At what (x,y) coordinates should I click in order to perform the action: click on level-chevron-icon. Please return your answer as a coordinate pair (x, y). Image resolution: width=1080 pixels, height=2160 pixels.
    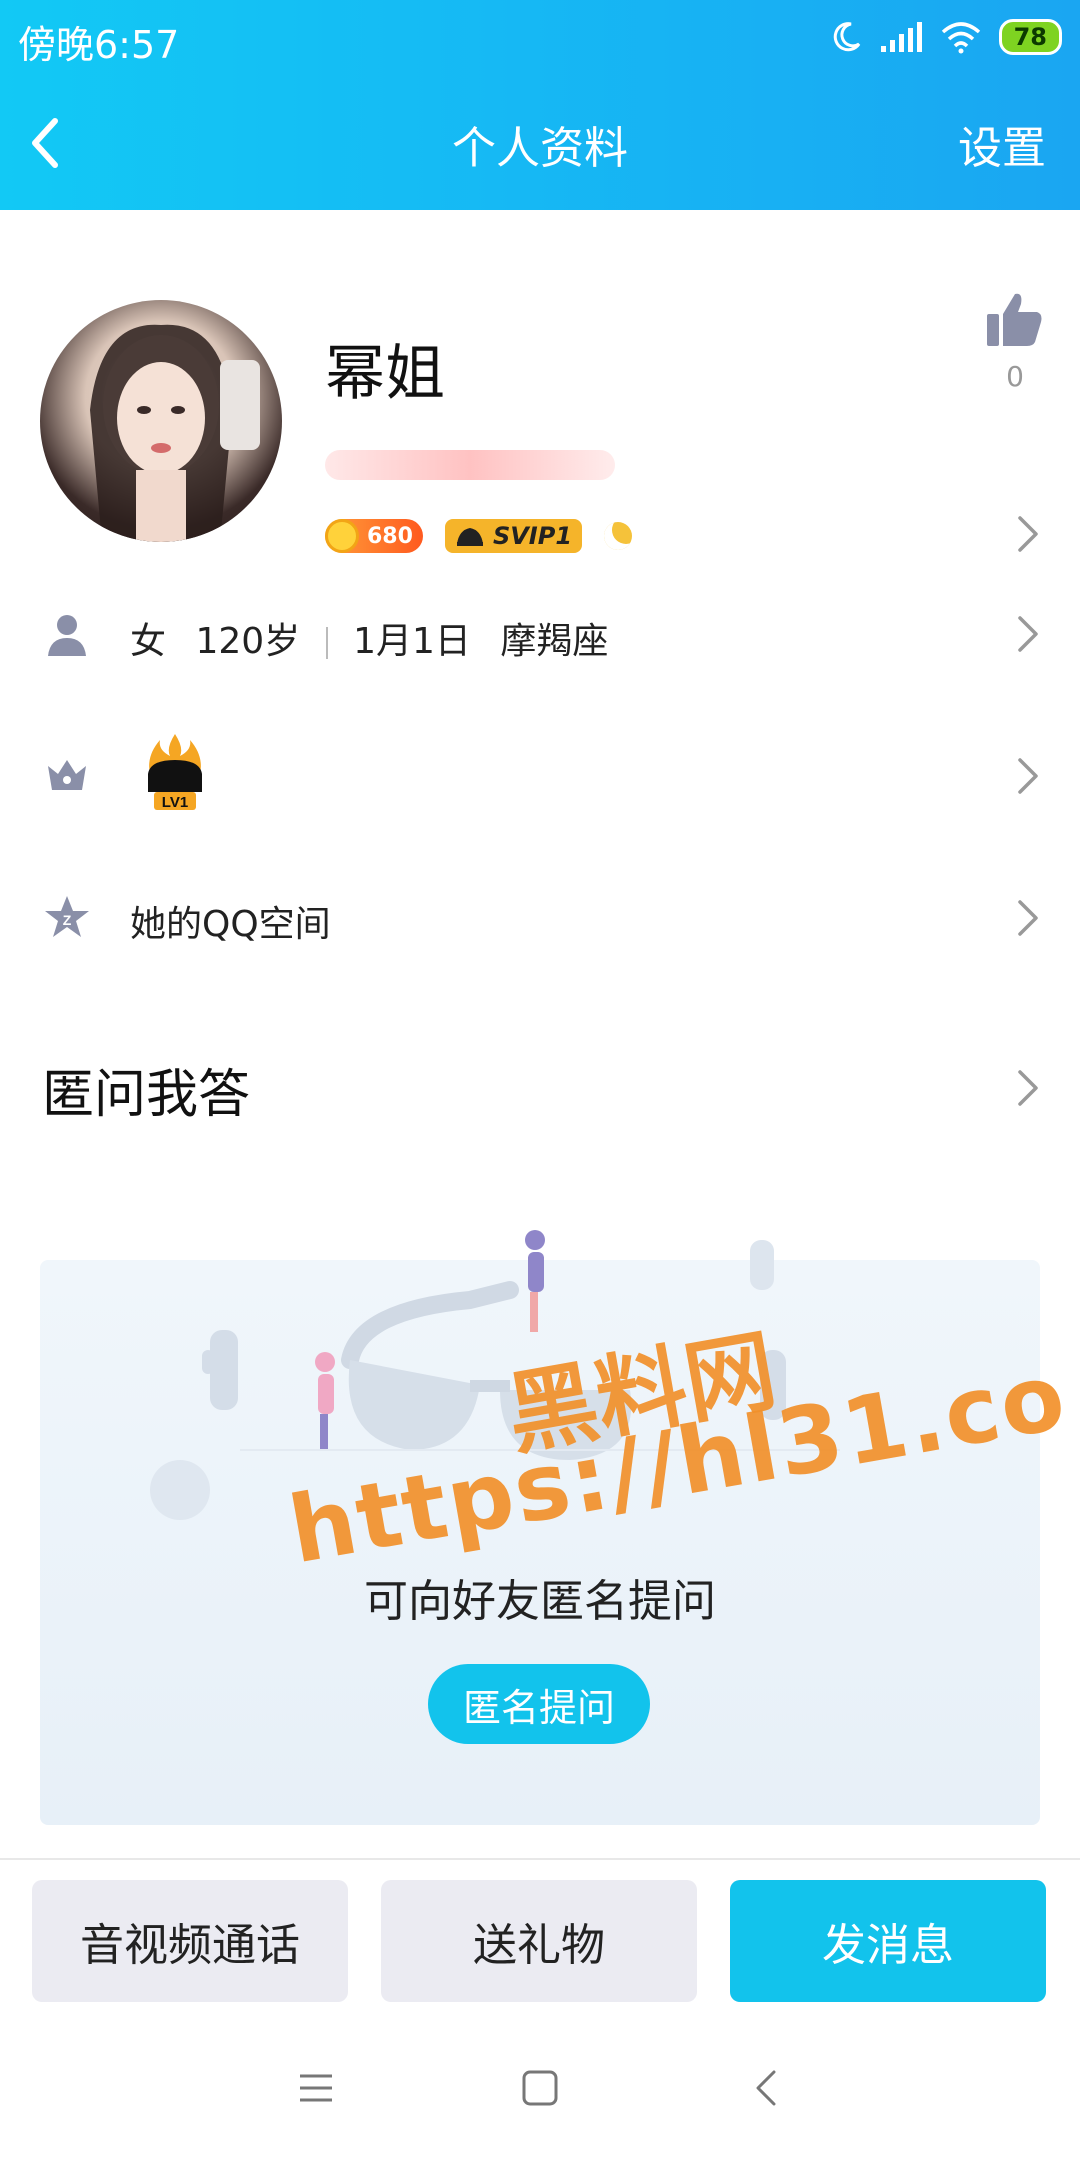
    Looking at the image, I should click on (1028, 776).